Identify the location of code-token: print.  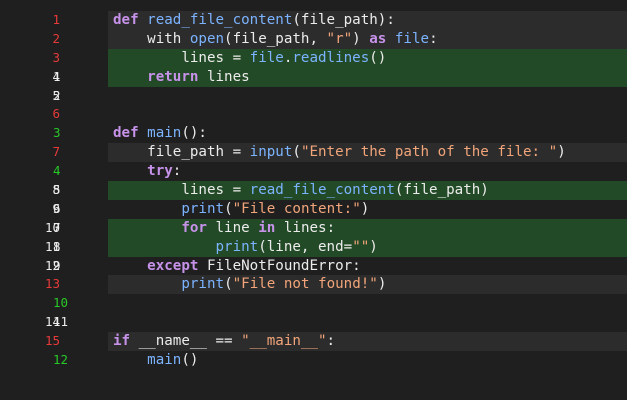
(203, 284).